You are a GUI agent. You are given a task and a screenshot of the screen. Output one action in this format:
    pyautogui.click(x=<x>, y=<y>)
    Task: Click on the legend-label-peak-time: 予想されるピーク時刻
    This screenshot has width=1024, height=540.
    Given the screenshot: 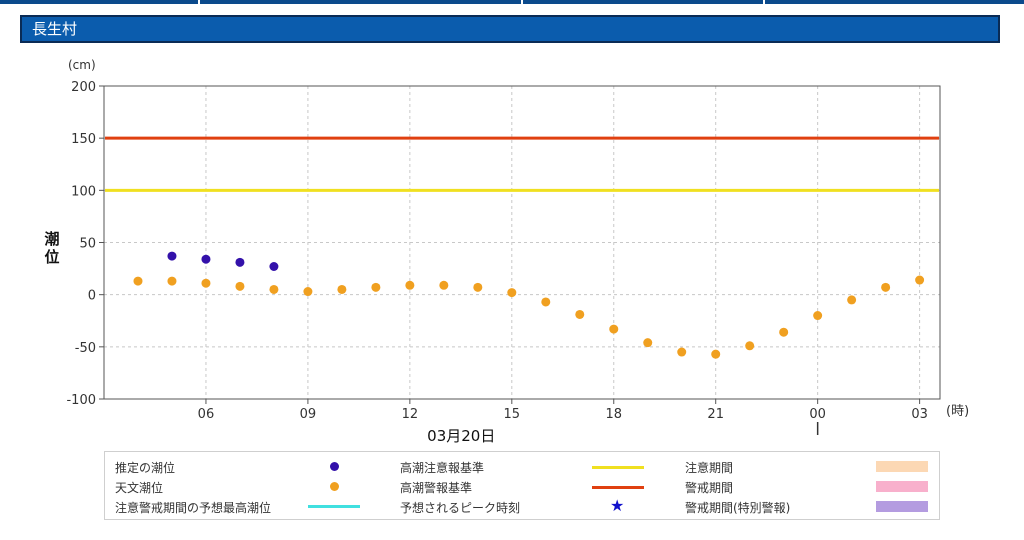 What is the action you would take?
    pyautogui.click(x=460, y=508)
    